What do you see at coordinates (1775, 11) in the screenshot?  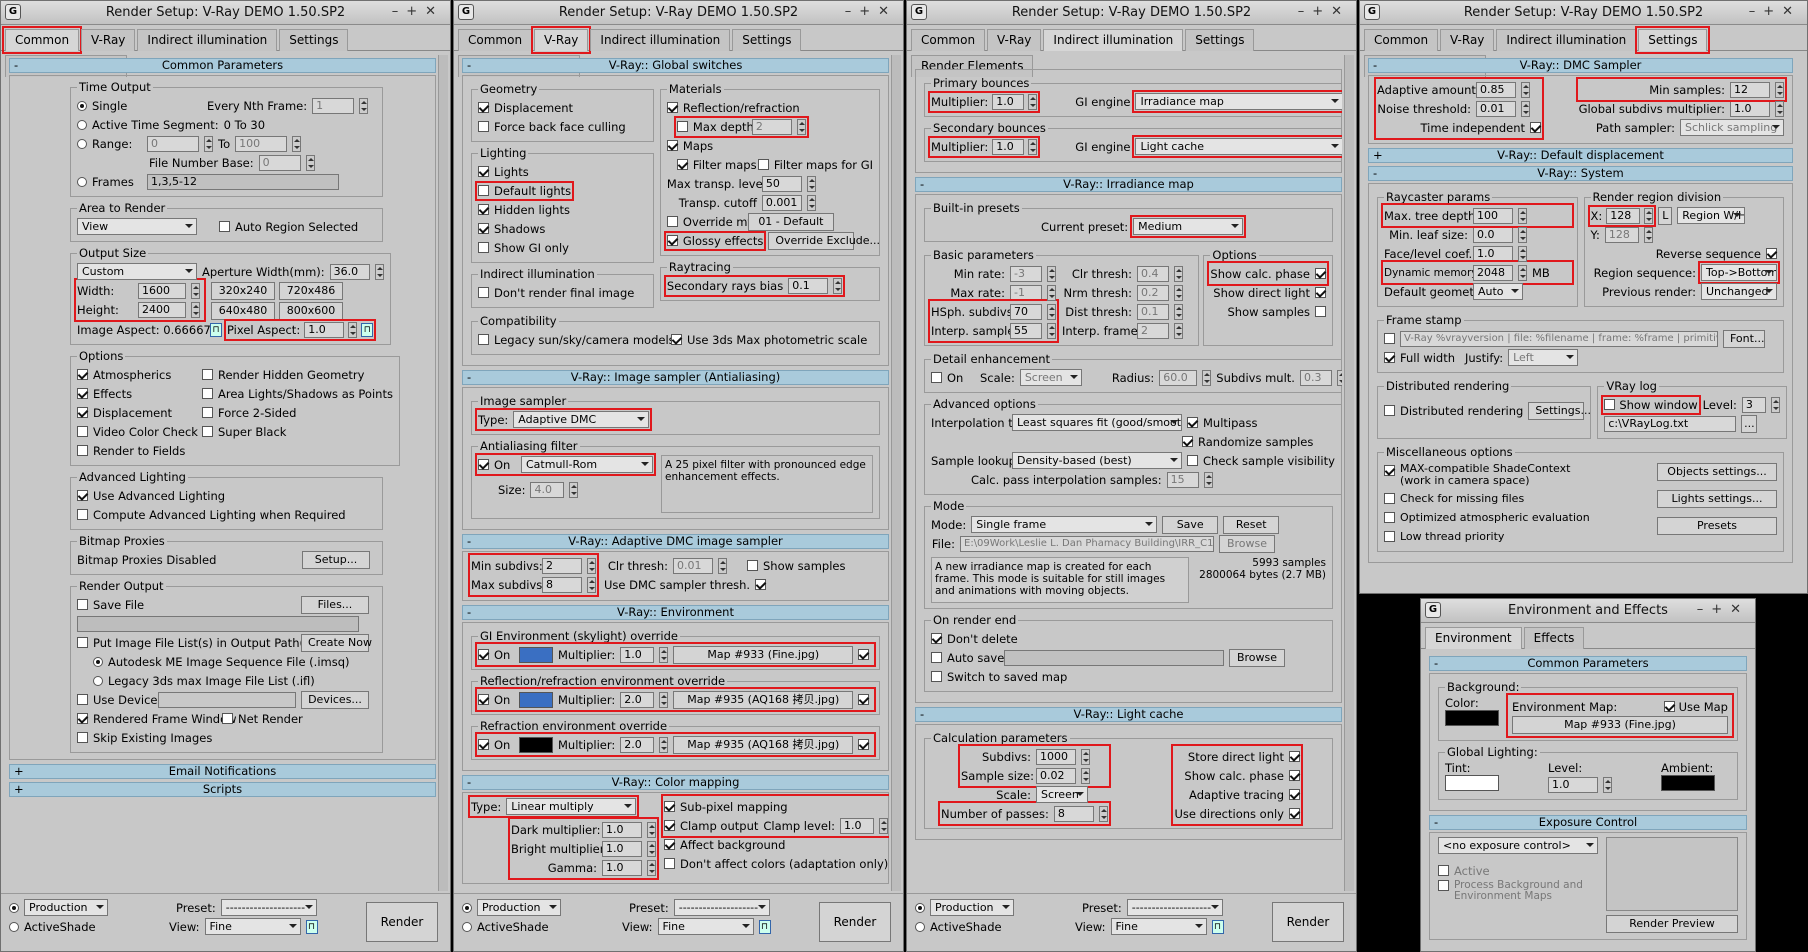 I see `window-controls: –+✕` at bounding box center [1775, 11].